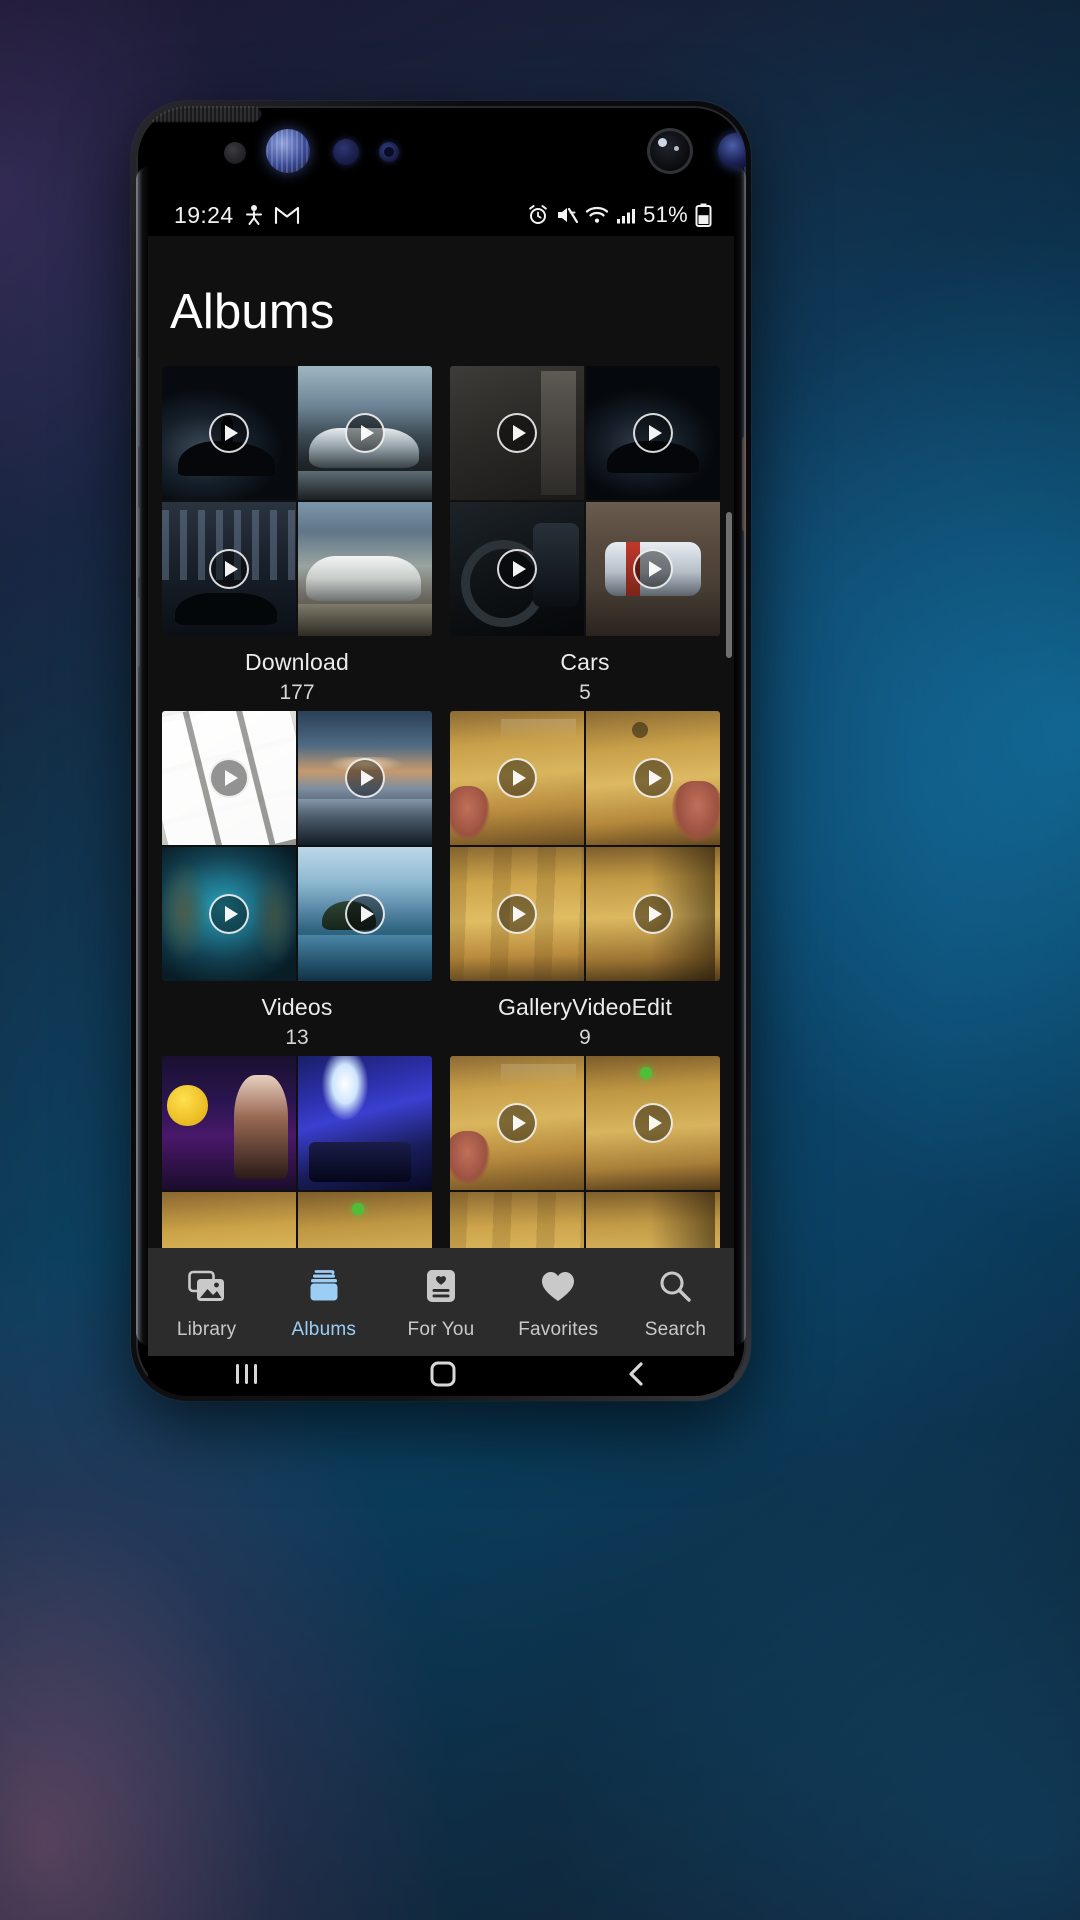  Describe the element at coordinates (729, 585) in the screenshot. I see `vertical-scrollbar` at that location.